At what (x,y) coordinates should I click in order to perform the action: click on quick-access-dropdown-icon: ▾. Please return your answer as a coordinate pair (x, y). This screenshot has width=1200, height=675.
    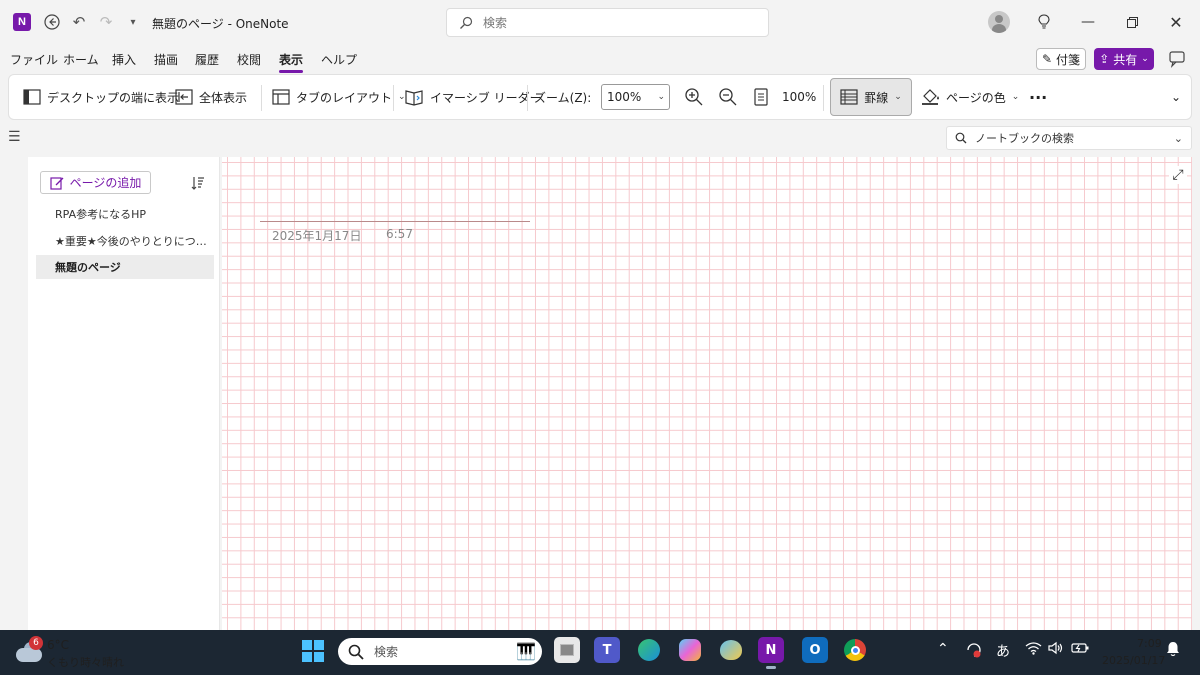
    Looking at the image, I should click on (133, 22).